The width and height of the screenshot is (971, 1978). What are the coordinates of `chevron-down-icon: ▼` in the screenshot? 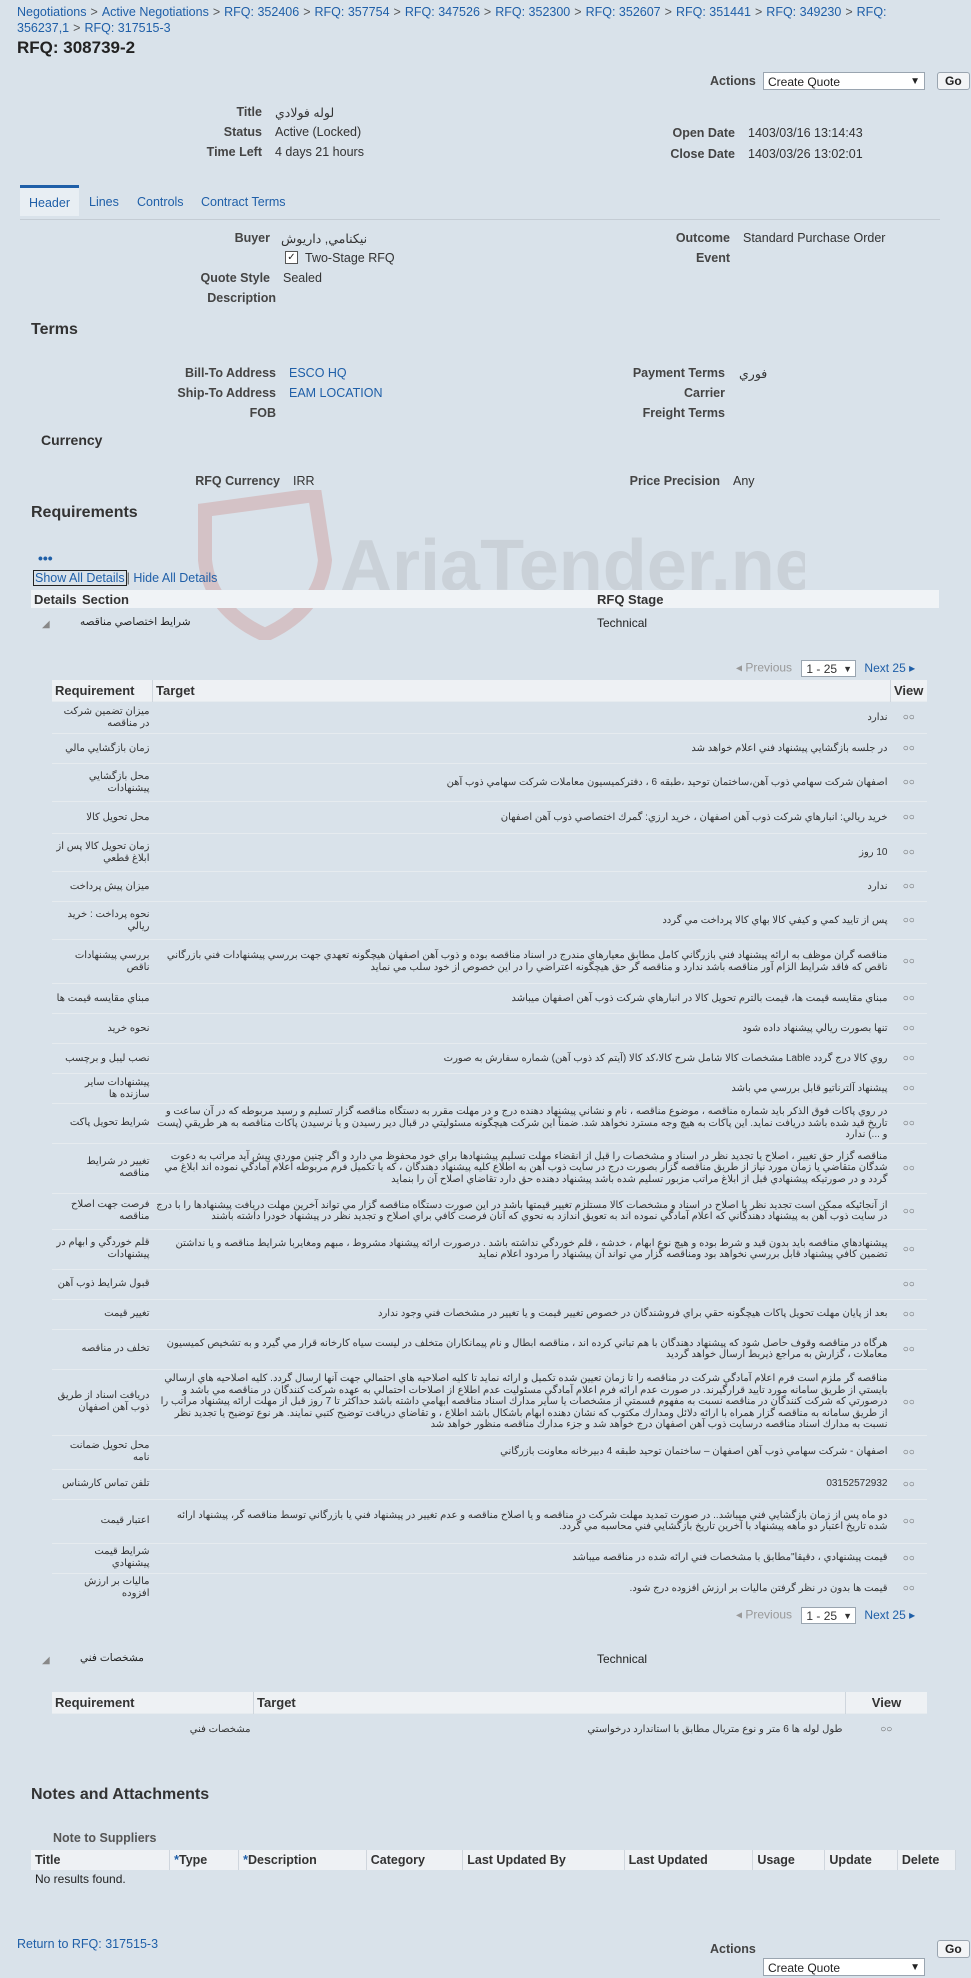 It's located at (848, 1616).